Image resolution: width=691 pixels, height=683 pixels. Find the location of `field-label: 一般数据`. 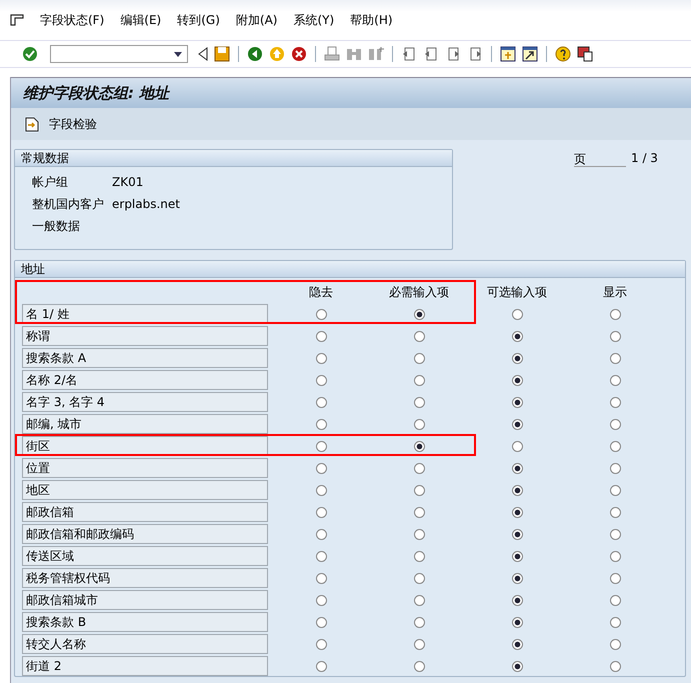

field-label: 一般数据 is located at coordinates (56, 226).